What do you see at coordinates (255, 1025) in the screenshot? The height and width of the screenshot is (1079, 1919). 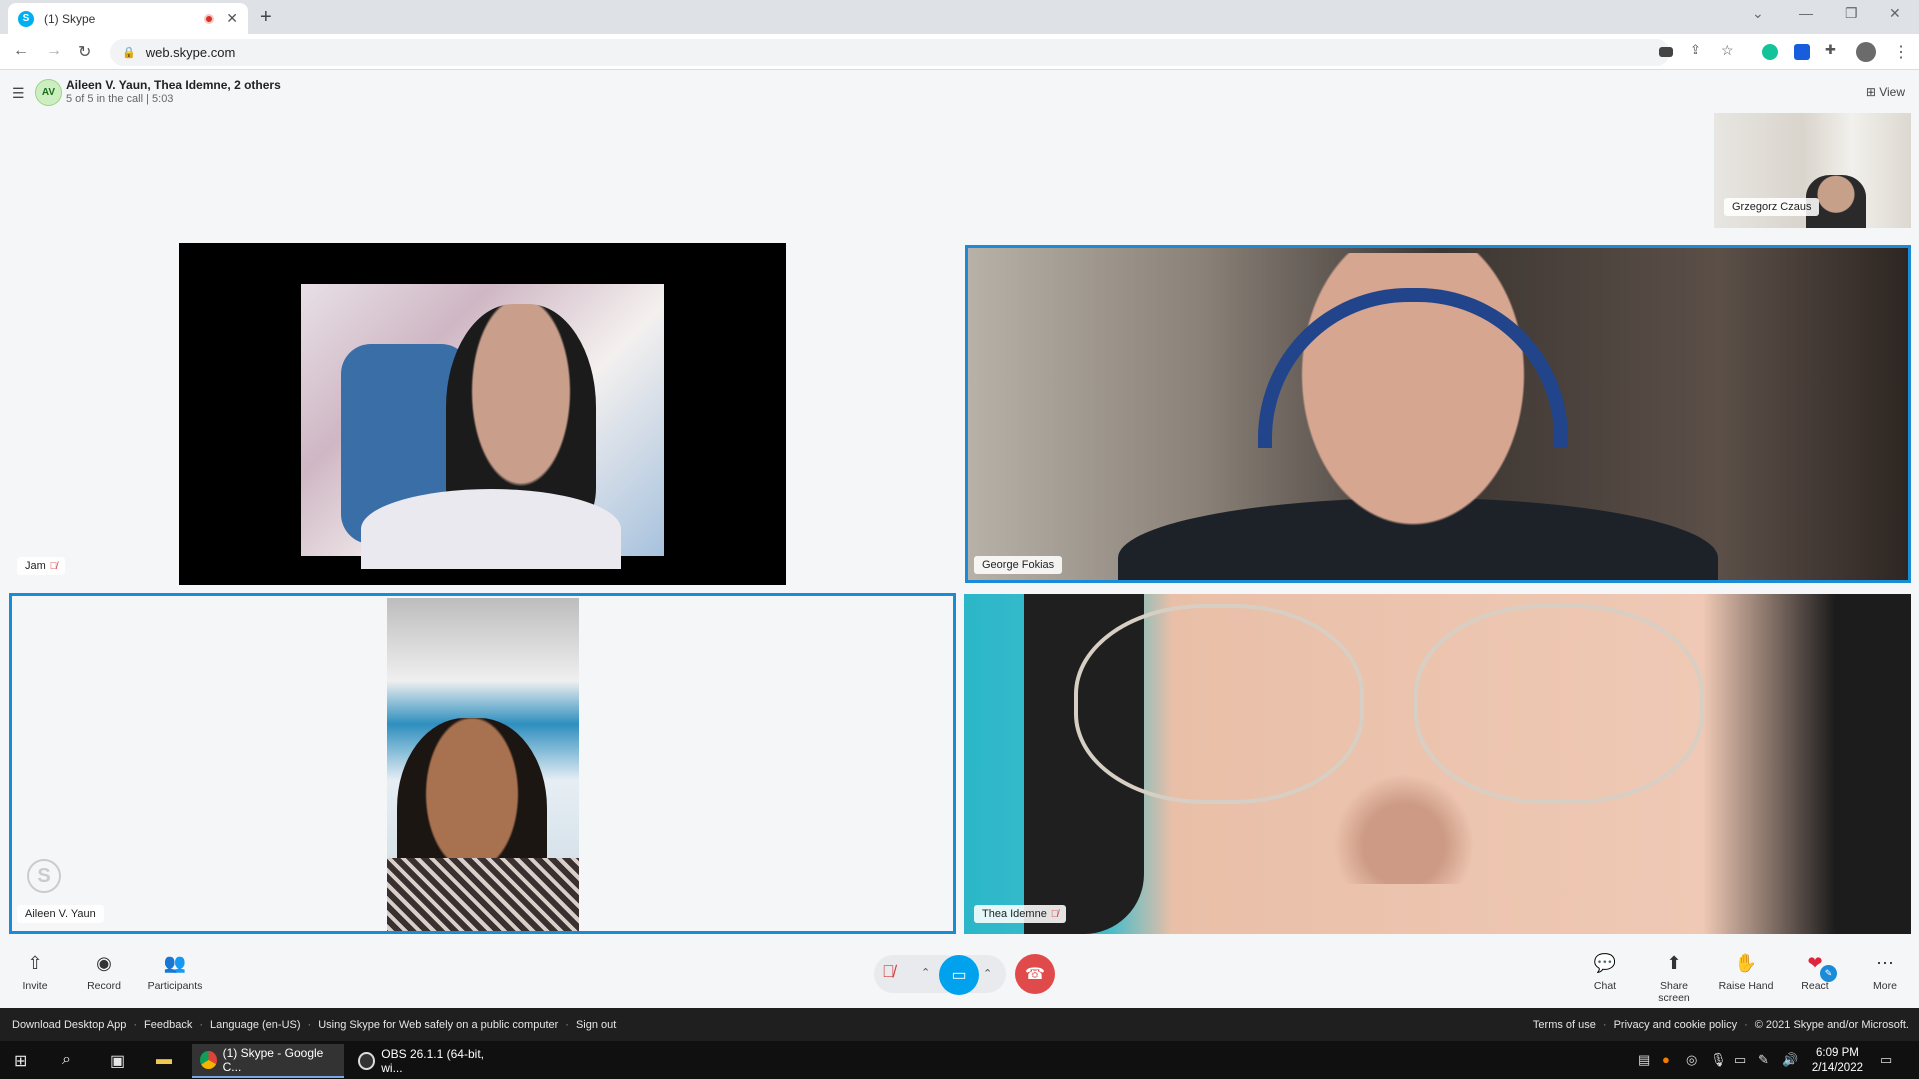 I see `footer-link: Language (en-US)` at bounding box center [255, 1025].